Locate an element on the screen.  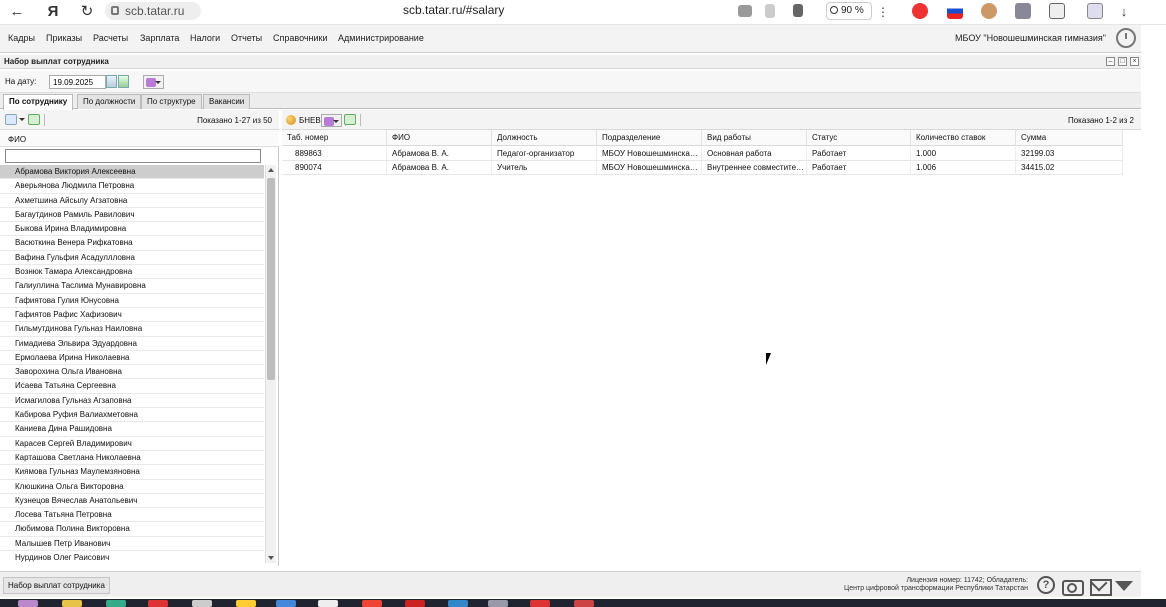
restore-icon: □ is located at coordinates (1122, 61).